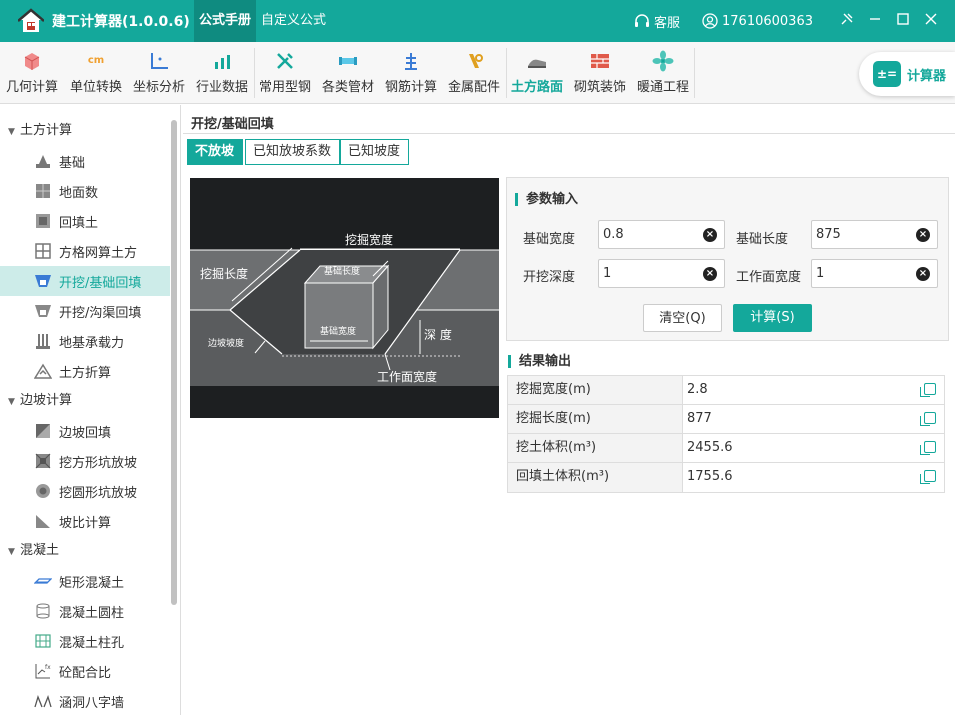 This screenshot has width=955, height=715. Describe the element at coordinates (215, 152) in the screenshot. I see `mode-no-slope: 不放坡` at that location.